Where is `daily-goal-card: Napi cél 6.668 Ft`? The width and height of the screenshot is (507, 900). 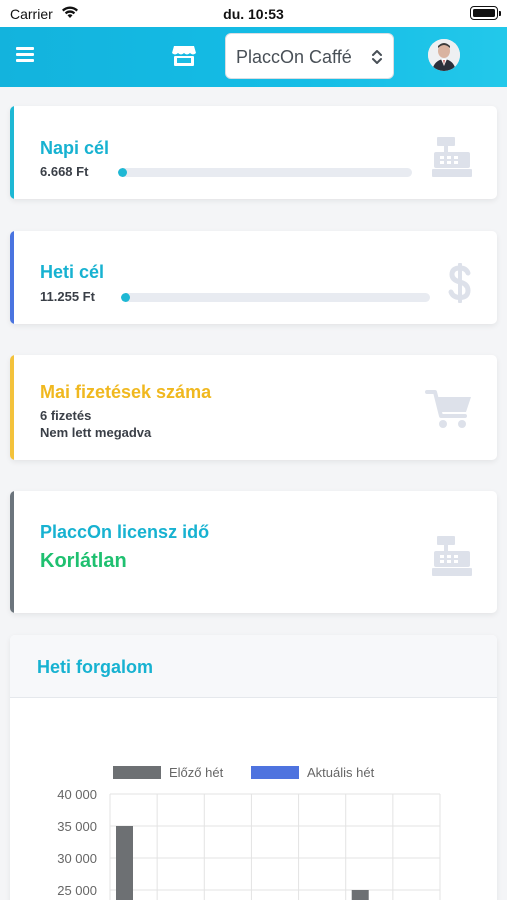 daily-goal-card: Napi cél 6.668 Ft is located at coordinates (253, 152).